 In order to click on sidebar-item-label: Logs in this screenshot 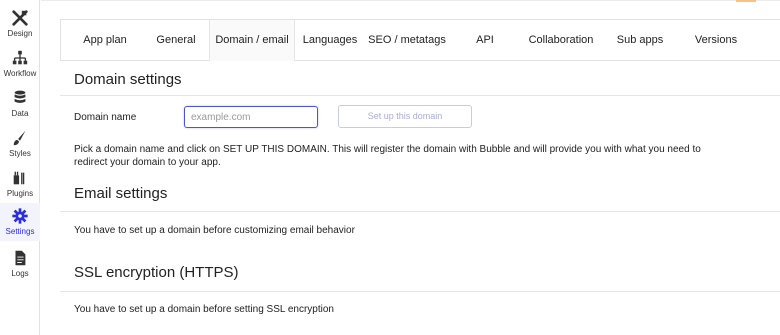, I will do `click(20, 273)`.